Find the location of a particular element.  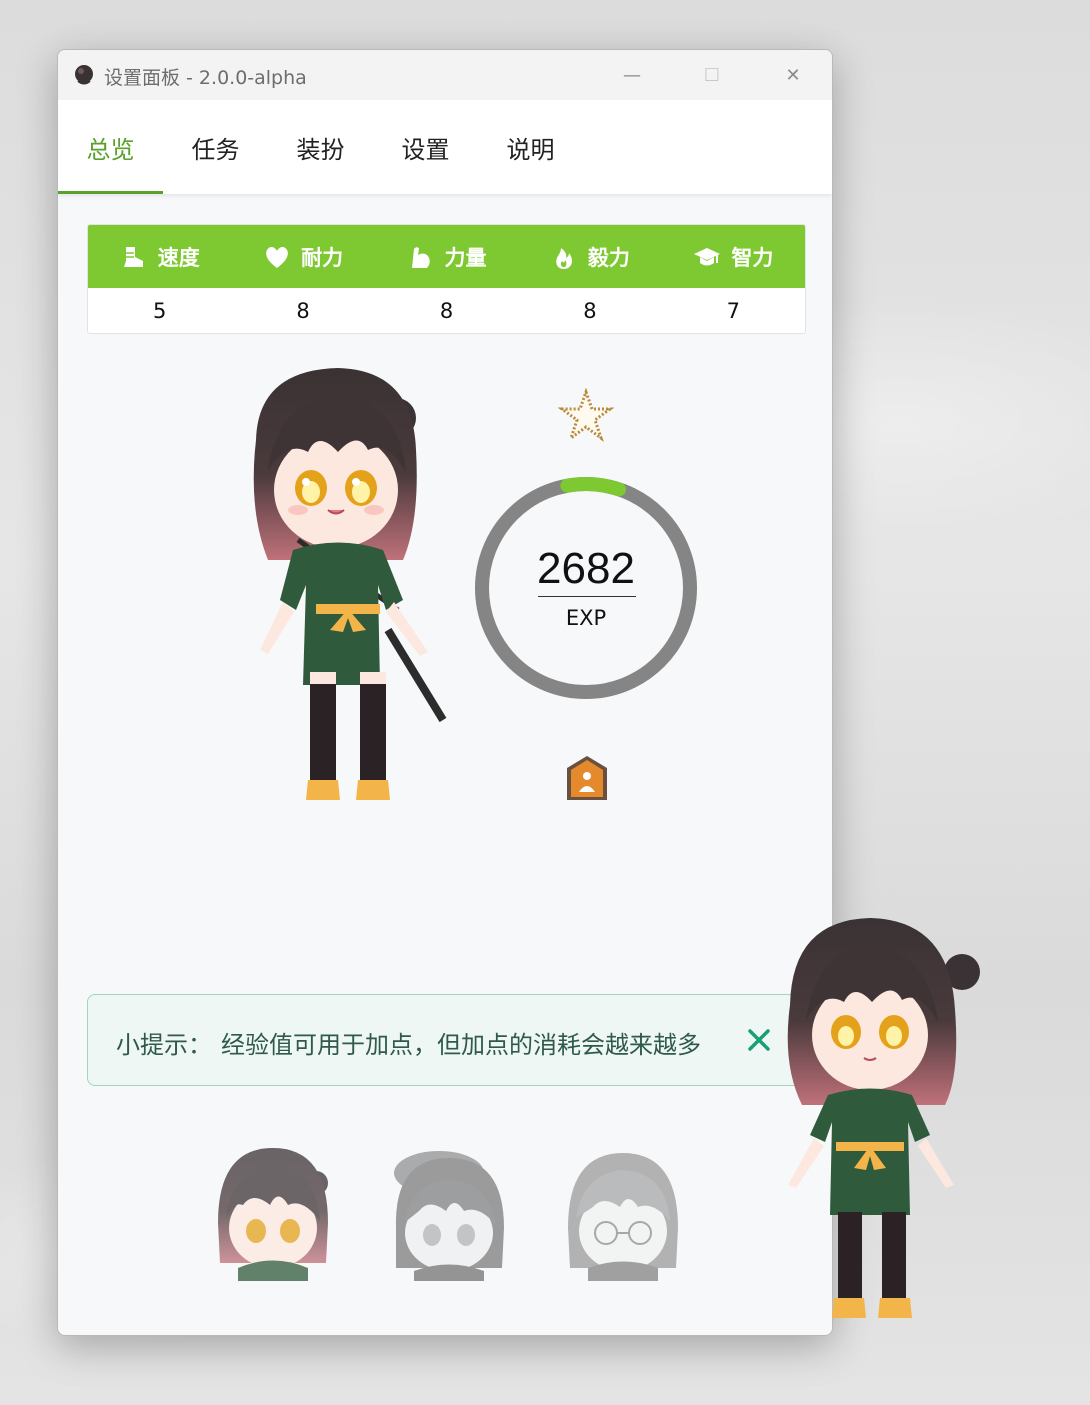

stat-label: 智力 is located at coordinates (752, 257).